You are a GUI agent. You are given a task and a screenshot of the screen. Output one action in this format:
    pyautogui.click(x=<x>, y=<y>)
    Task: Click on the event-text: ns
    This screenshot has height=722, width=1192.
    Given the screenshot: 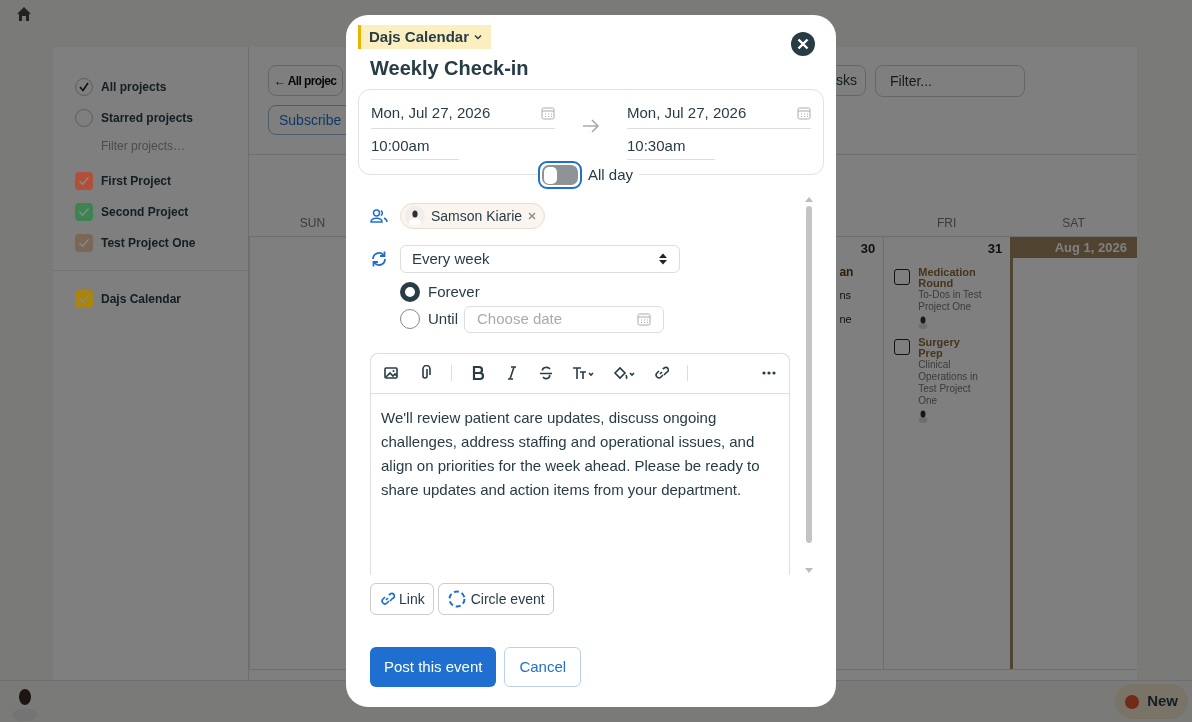 What is the action you would take?
    pyautogui.click(x=845, y=295)
    